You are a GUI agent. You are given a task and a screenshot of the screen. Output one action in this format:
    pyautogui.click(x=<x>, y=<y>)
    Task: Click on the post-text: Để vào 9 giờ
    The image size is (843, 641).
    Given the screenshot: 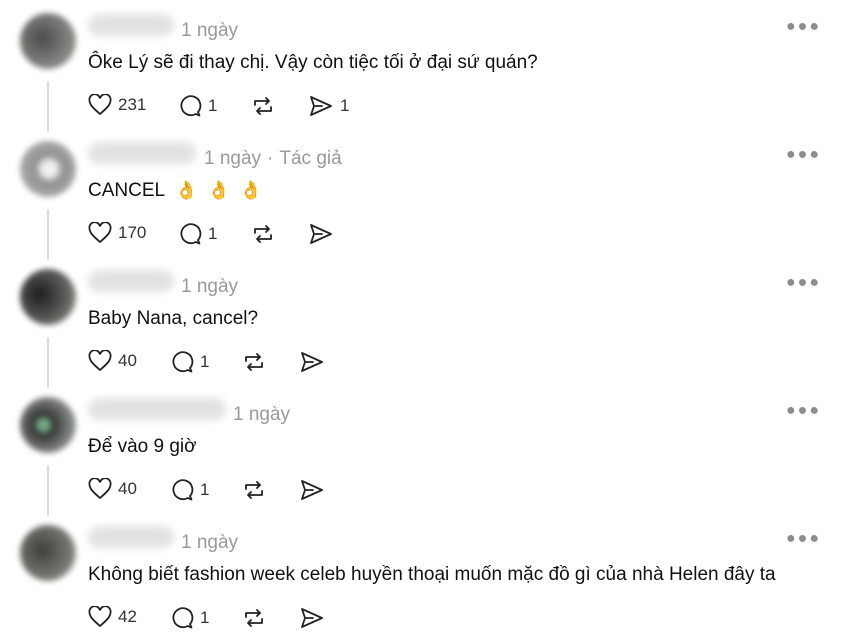 What is the action you would take?
    pyautogui.click(x=142, y=446)
    